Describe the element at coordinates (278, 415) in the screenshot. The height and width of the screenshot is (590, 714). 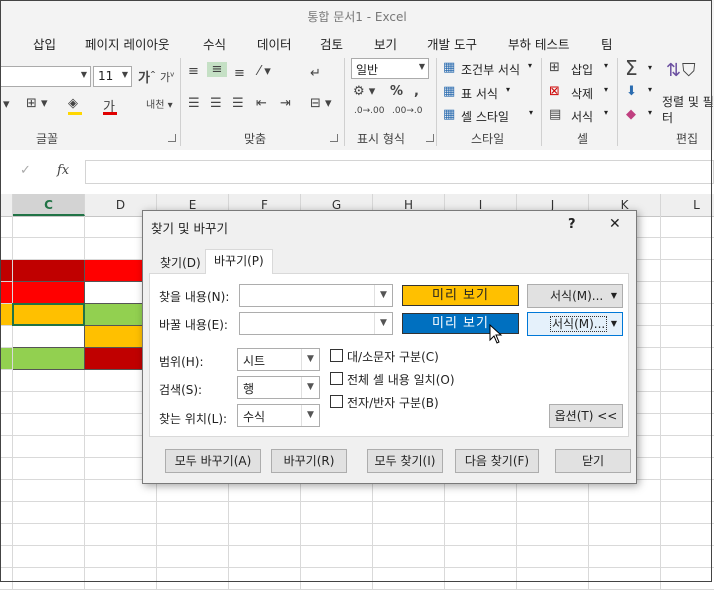
I see `look-in-select: 수식 ▼` at that location.